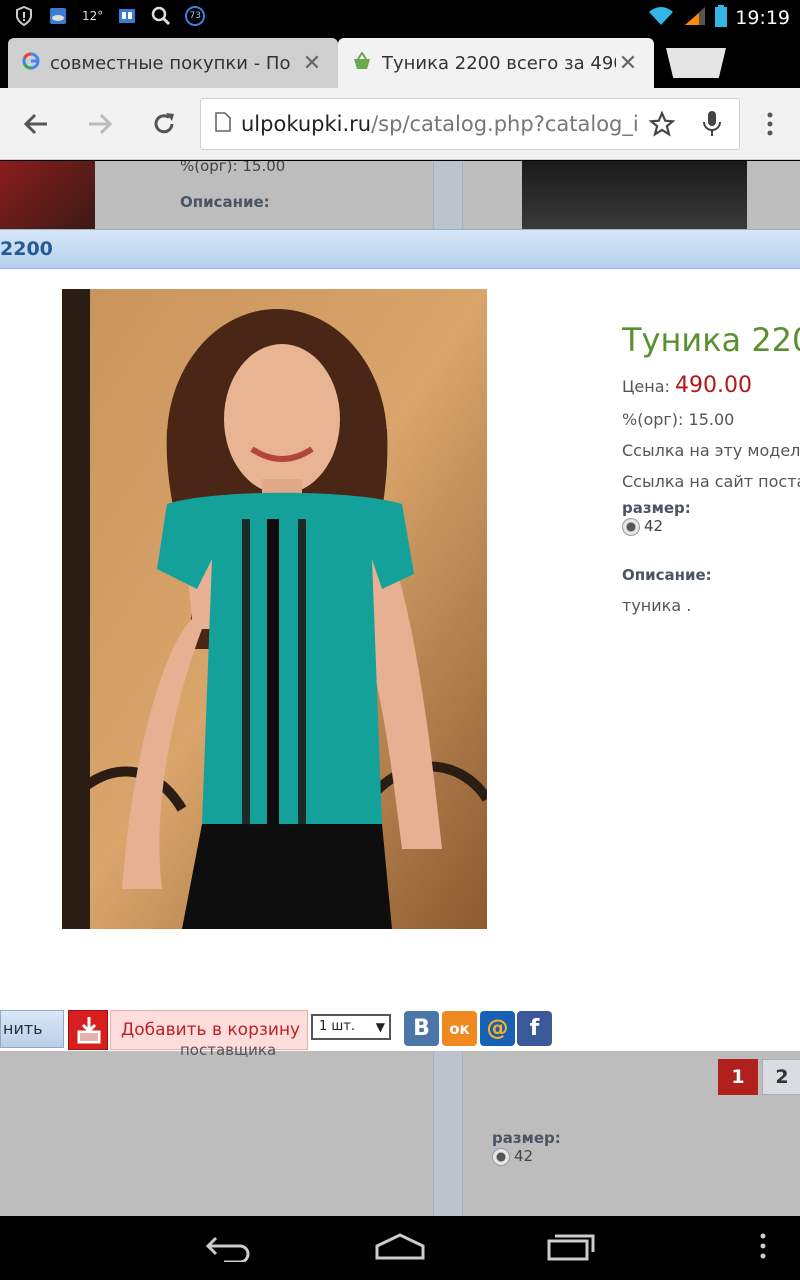 This screenshot has height=1280, width=800. Describe the element at coordinates (711, 481) in the screenshot. I see `supplier-link: Ссылка на сайт постав` at that location.